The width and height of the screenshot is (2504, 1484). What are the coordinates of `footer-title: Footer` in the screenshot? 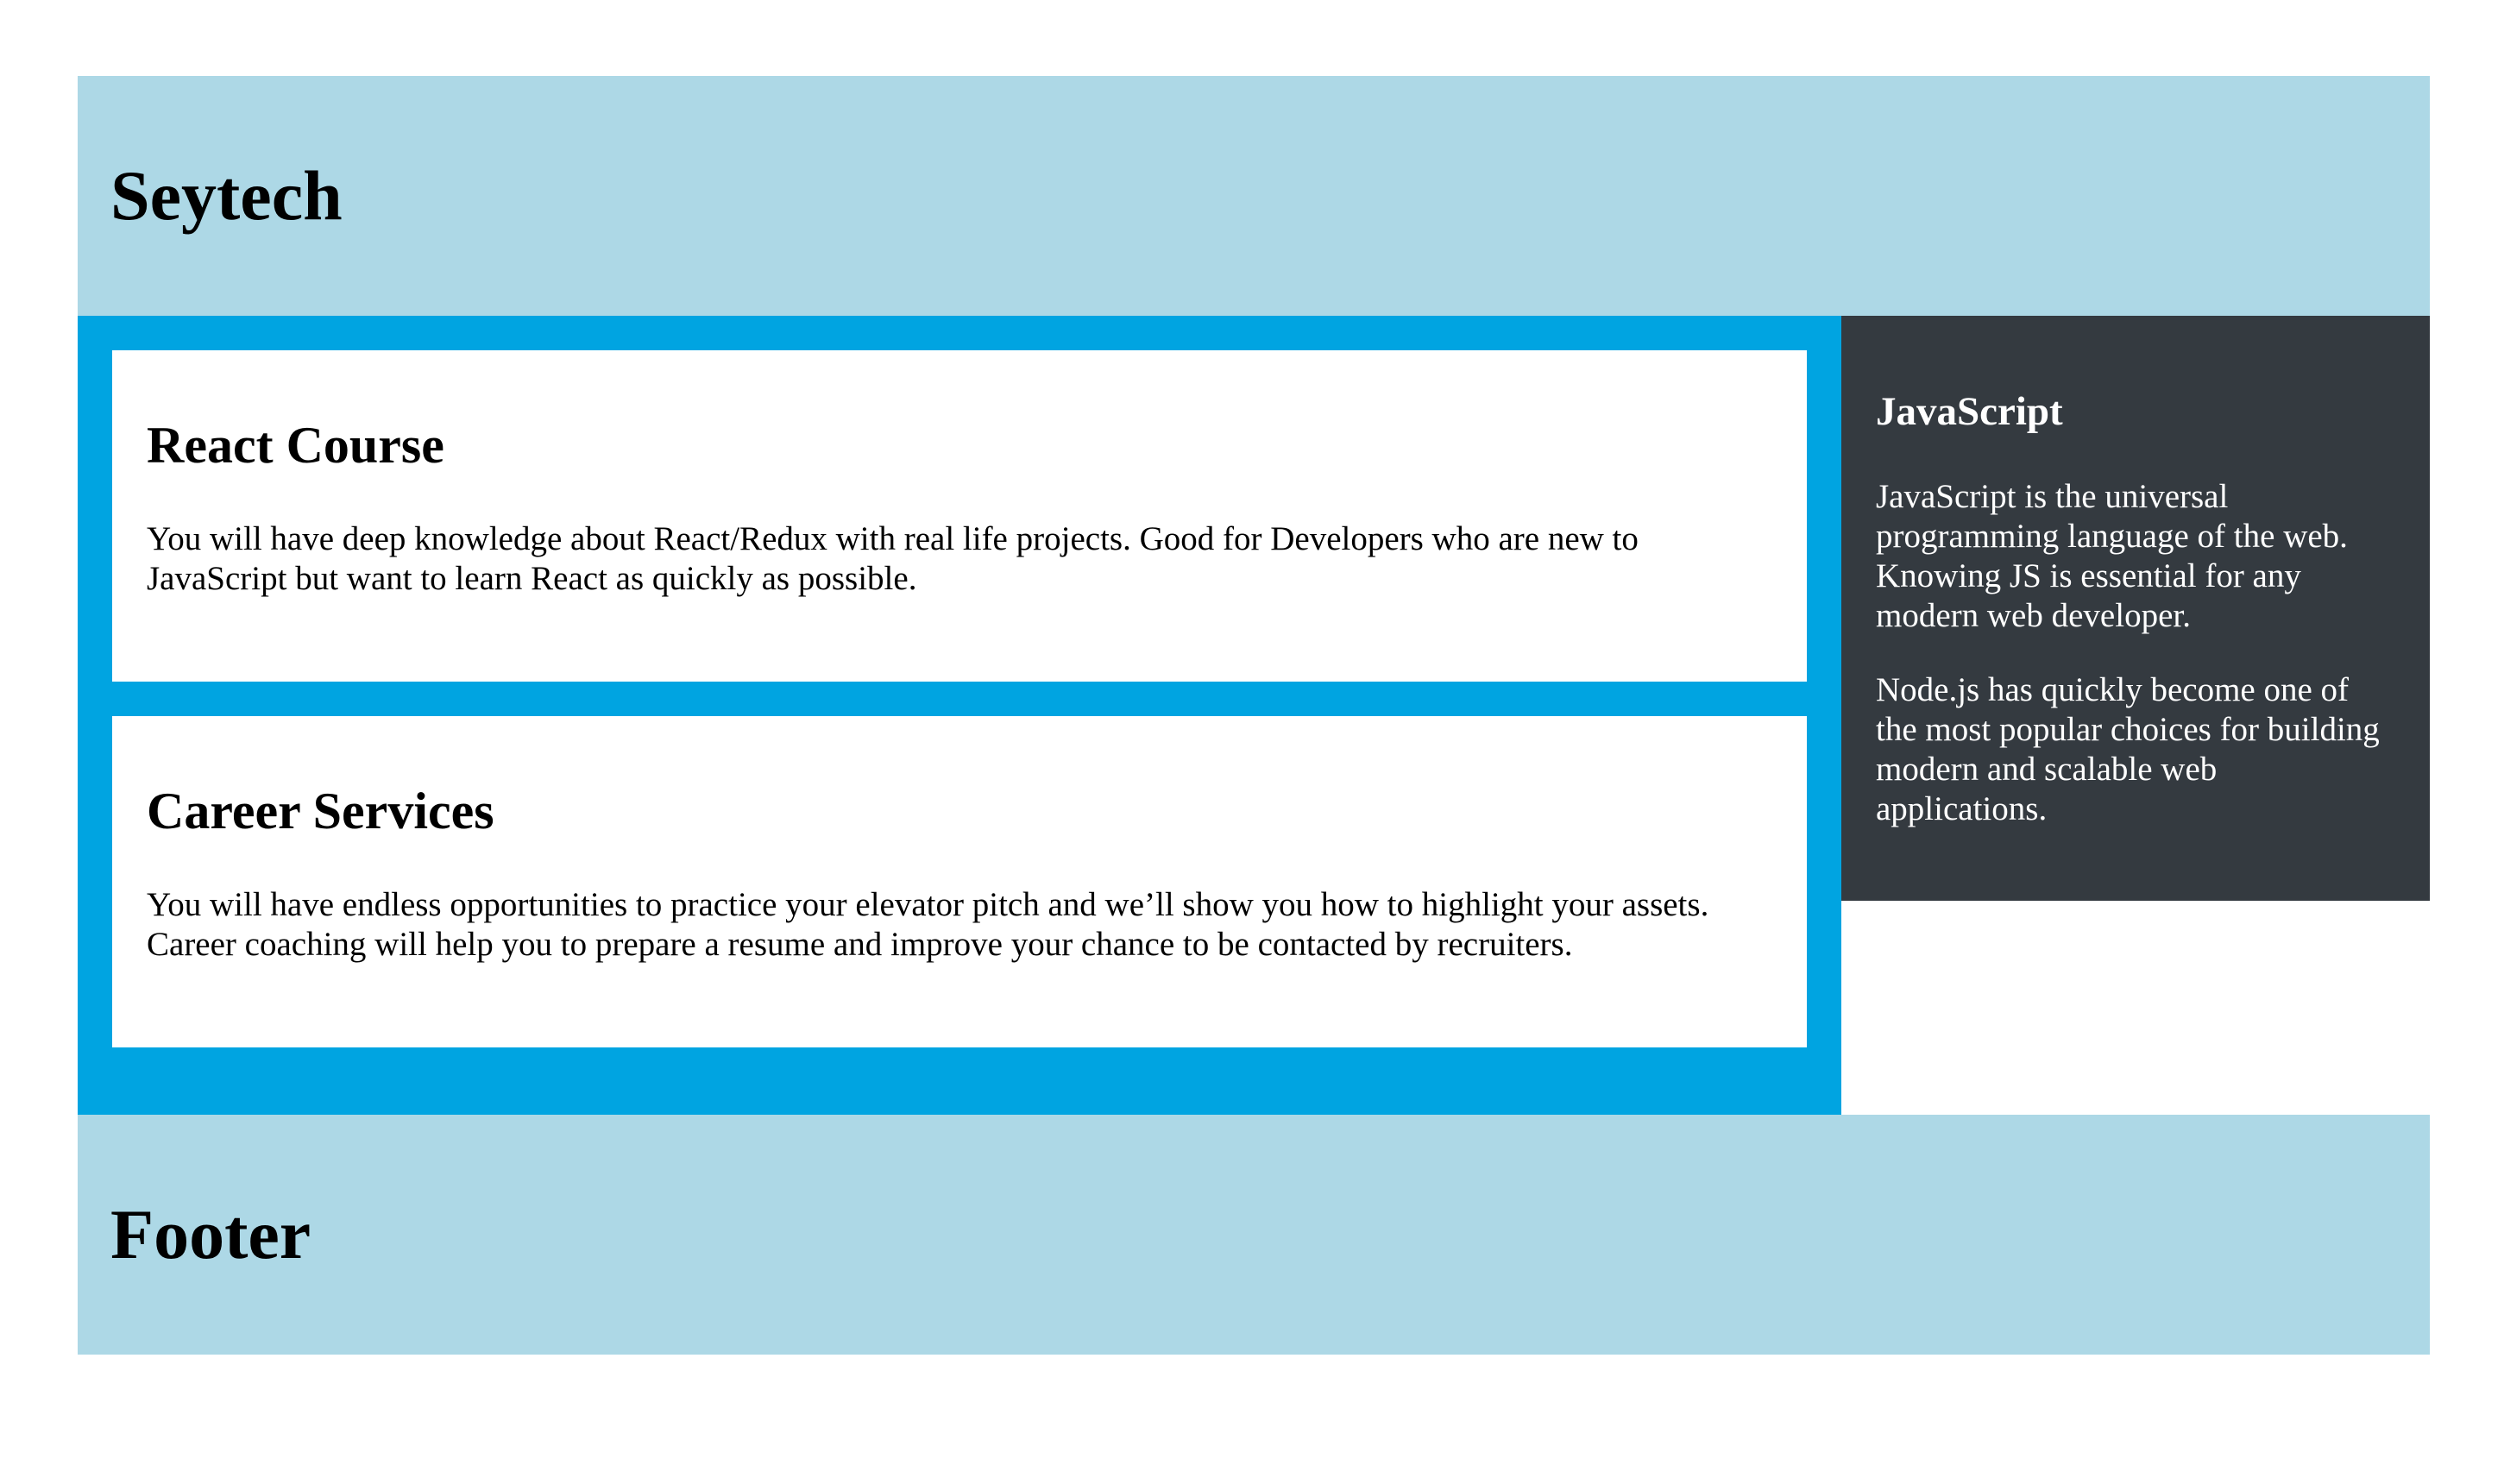 It's located at (210, 1234).